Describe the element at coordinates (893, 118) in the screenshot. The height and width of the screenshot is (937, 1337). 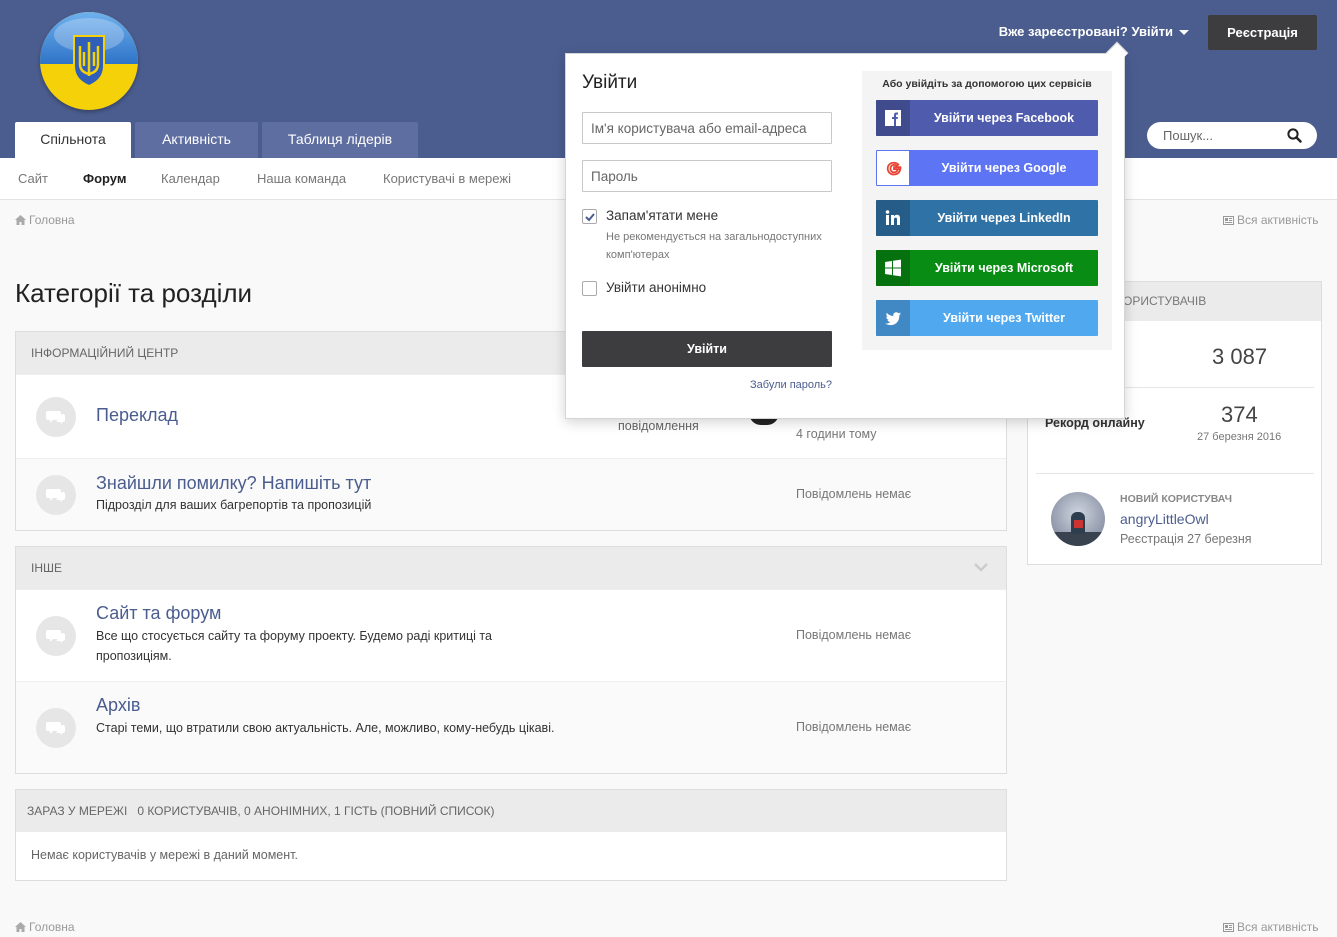
I see `facebook-icon` at that location.